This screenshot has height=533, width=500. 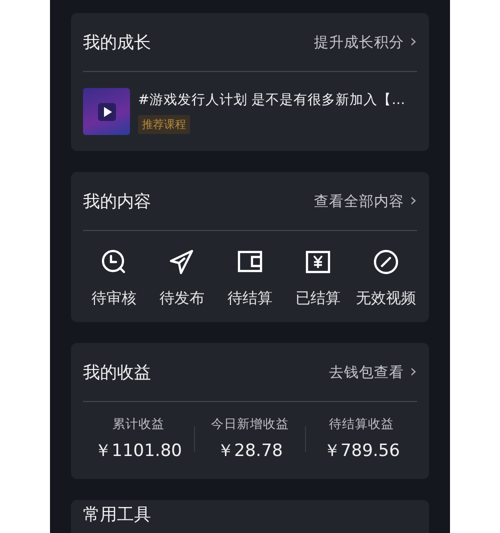 I want to click on card-link: 查看全部内容 ›, so click(x=365, y=201).